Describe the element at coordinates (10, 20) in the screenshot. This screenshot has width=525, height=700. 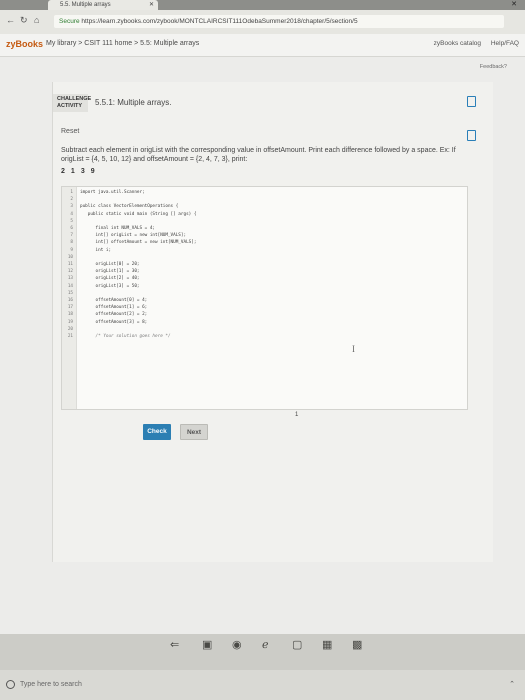
I see `back-icon: ←` at that location.